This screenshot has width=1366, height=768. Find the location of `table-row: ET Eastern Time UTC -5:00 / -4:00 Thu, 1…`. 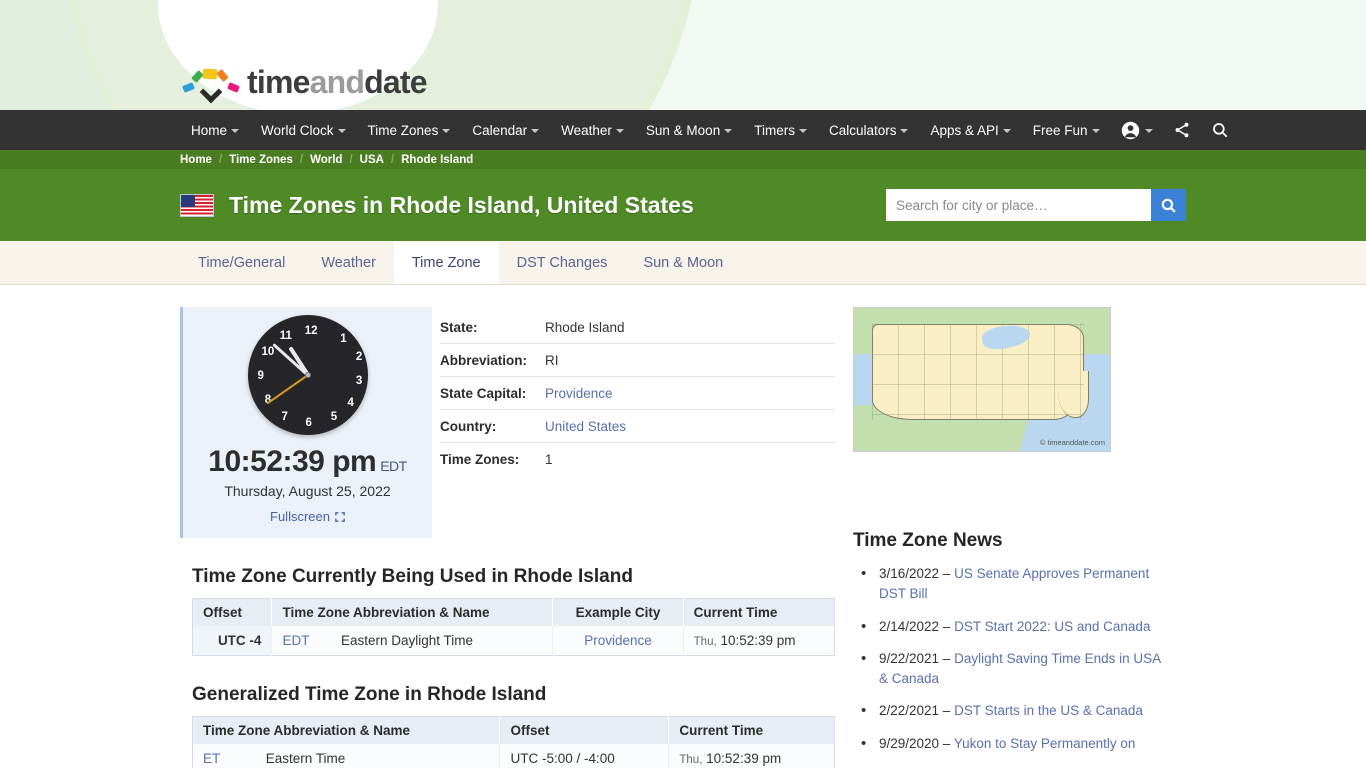

table-row: ET Eastern Time UTC -5:00 / -4:00 Thu, 1… is located at coordinates (513, 756).